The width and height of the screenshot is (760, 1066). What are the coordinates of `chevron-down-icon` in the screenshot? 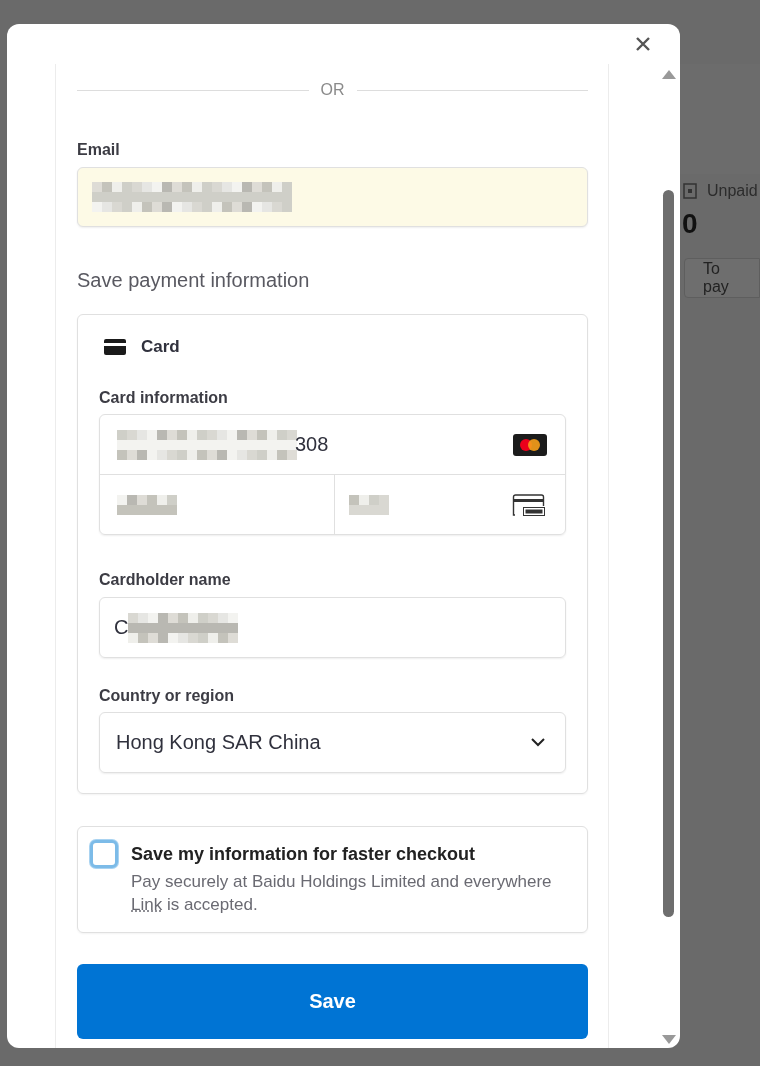 It's located at (538, 742).